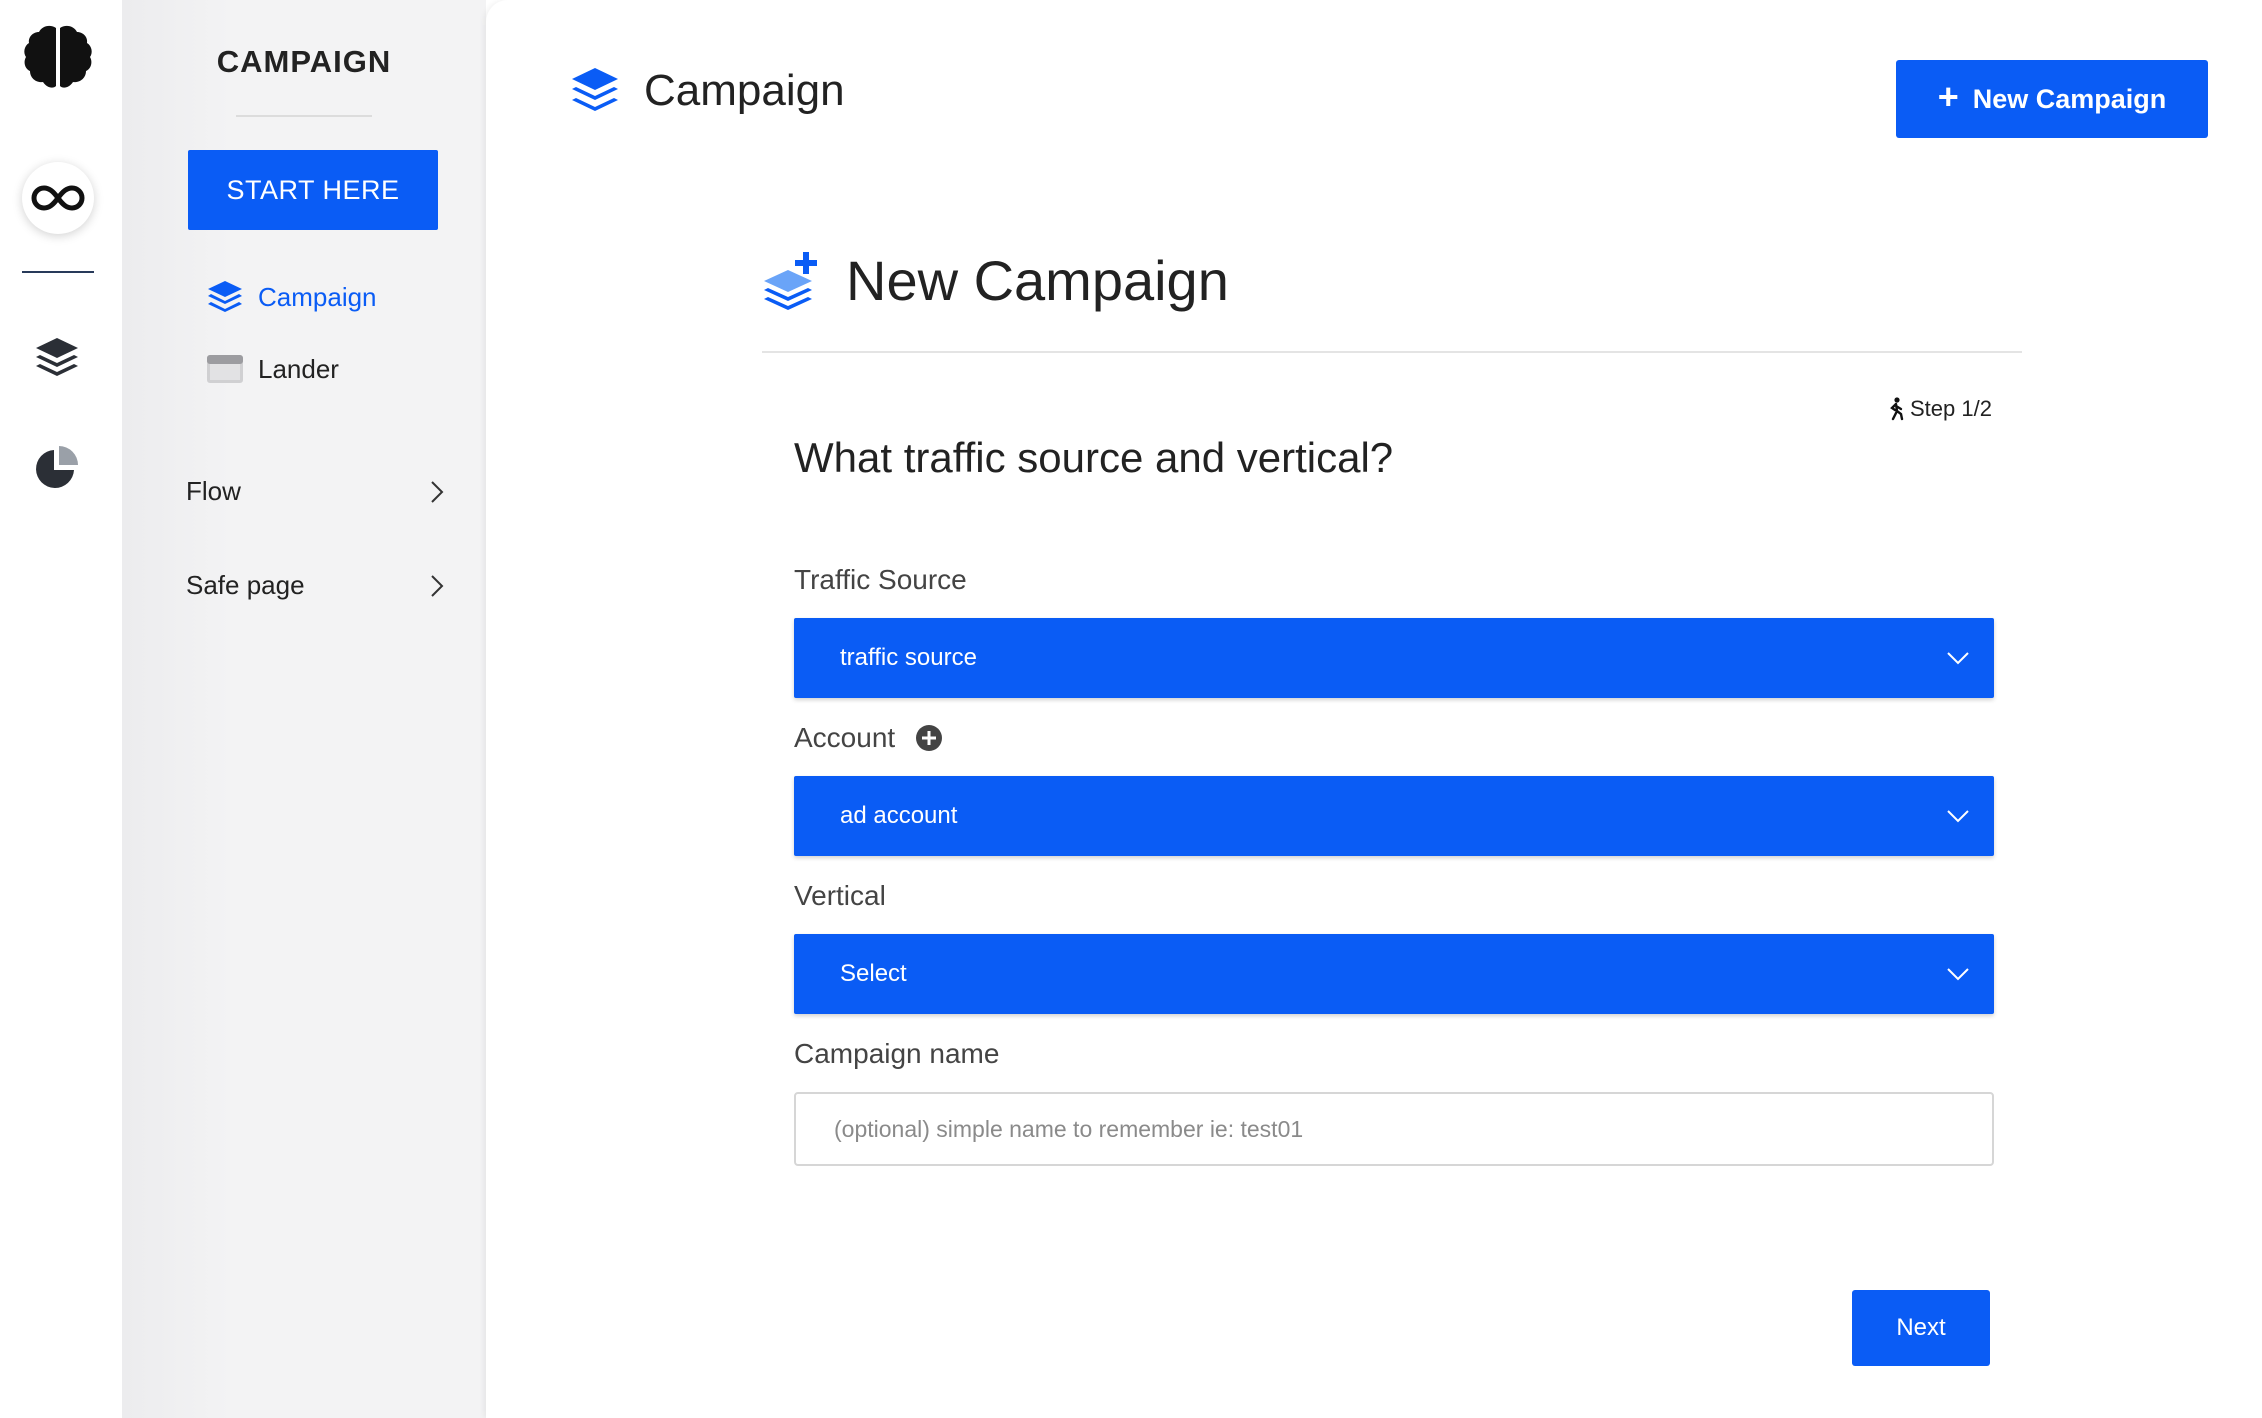  I want to click on start-here-button: START HERE, so click(313, 190).